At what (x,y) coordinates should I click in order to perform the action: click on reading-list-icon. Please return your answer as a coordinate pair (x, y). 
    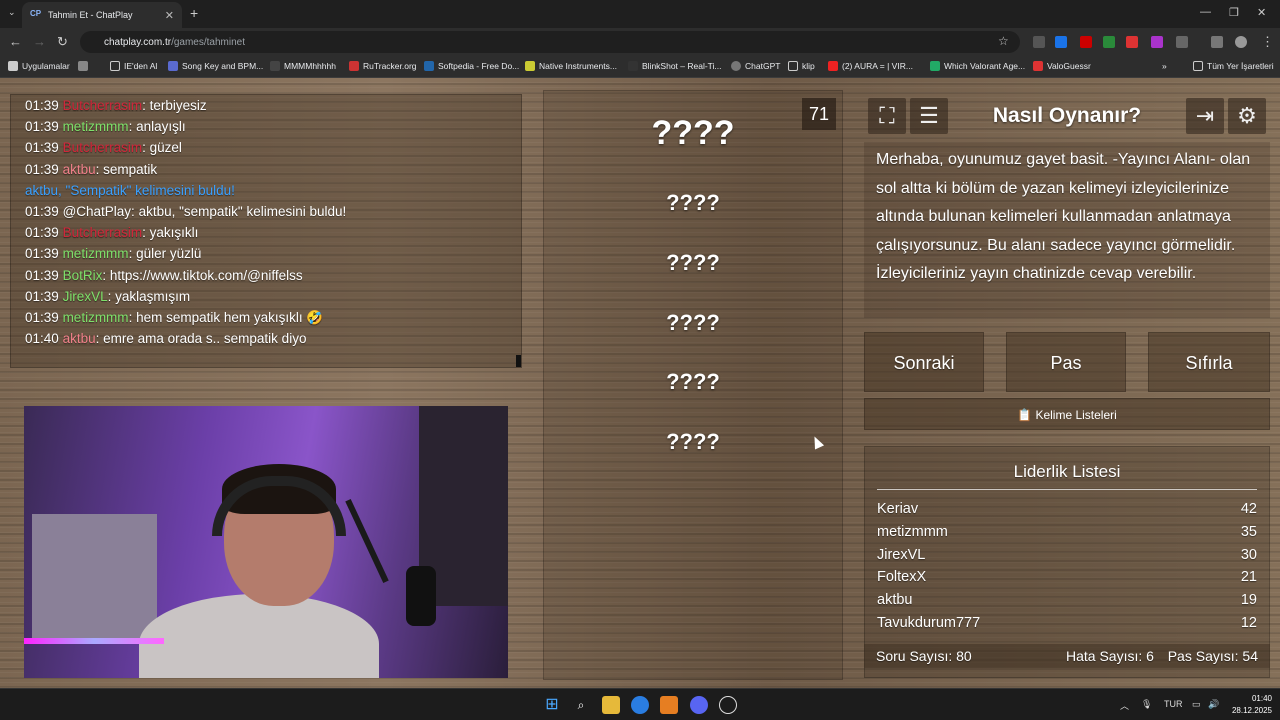
    Looking at the image, I should click on (1217, 42).